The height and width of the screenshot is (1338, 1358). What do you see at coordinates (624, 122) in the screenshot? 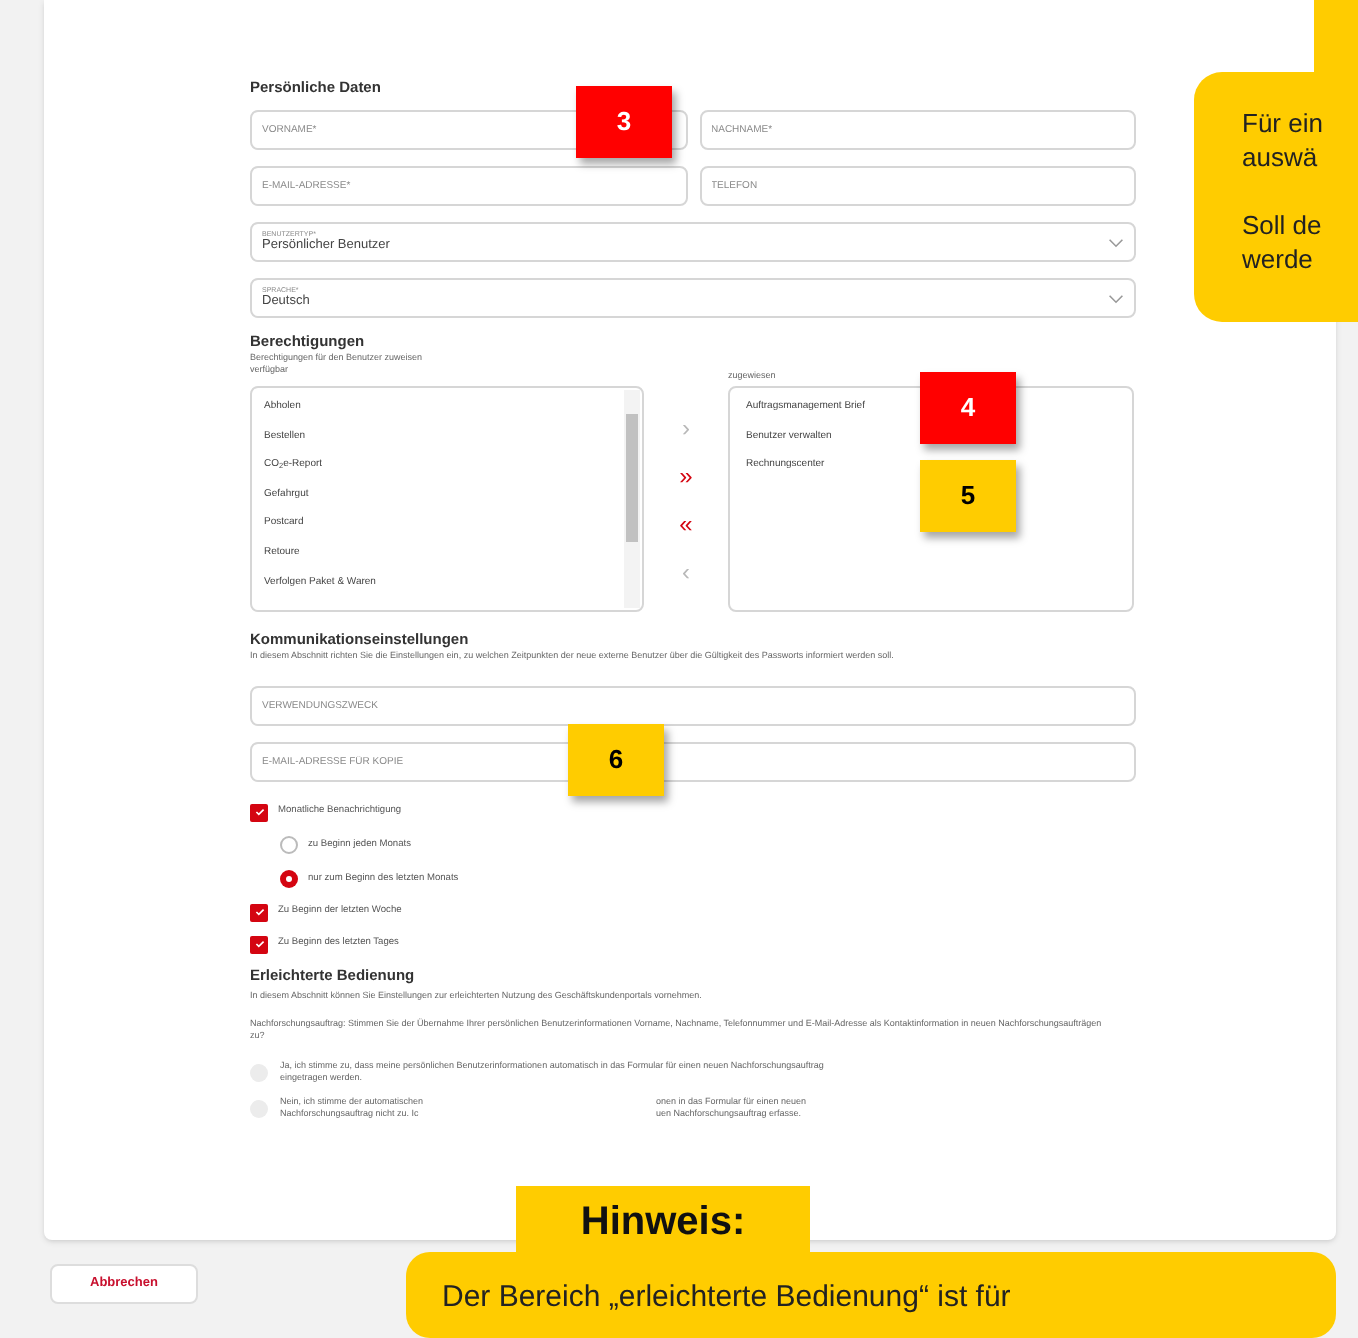
I see `number-badge: 3` at bounding box center [624, 122].